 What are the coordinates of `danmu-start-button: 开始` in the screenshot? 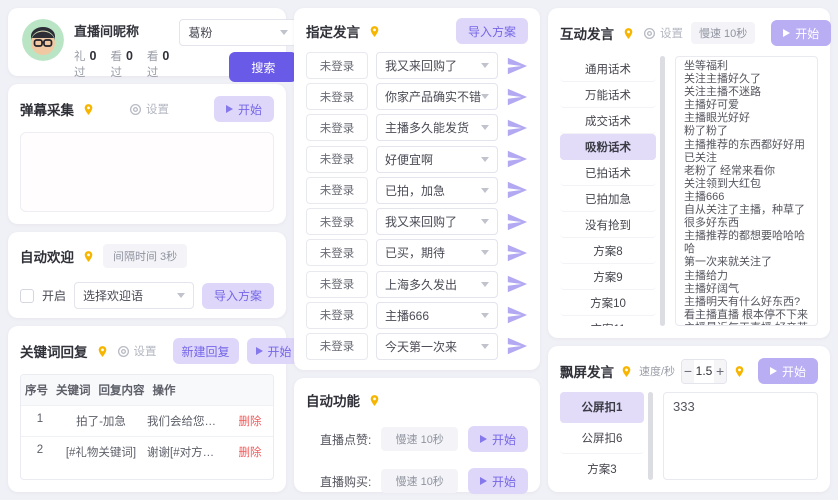 It's located at (243, 109).